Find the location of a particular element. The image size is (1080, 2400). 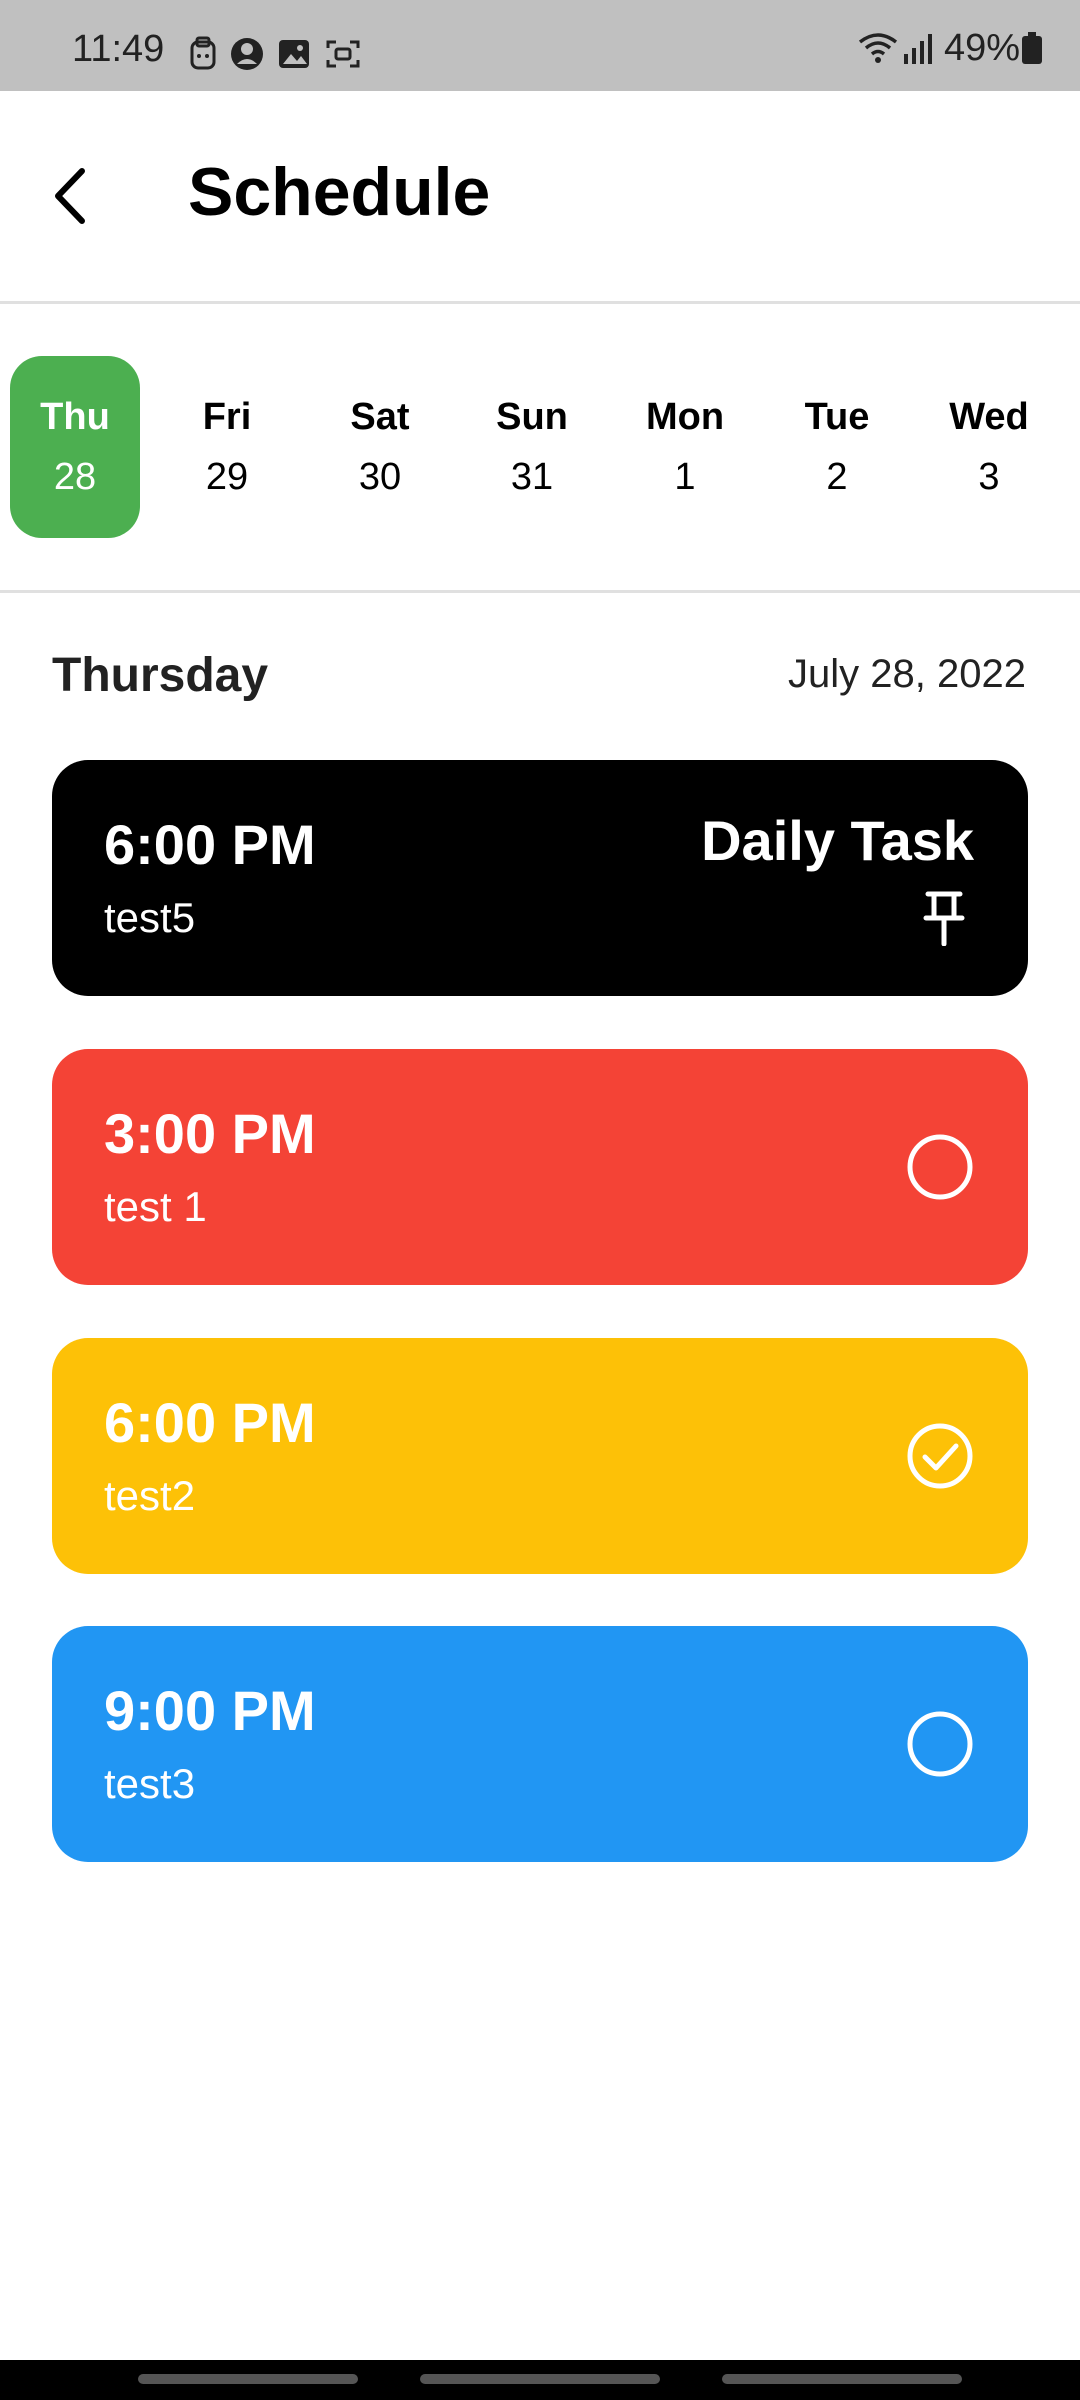

day-name: Wed is located at coordinates (989, 417).